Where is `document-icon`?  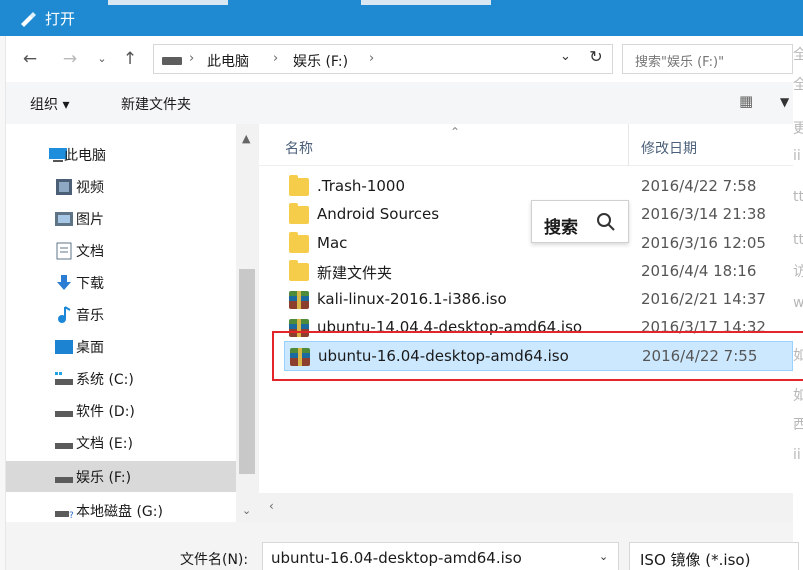 document-icon is located at coordinates (64, 251).